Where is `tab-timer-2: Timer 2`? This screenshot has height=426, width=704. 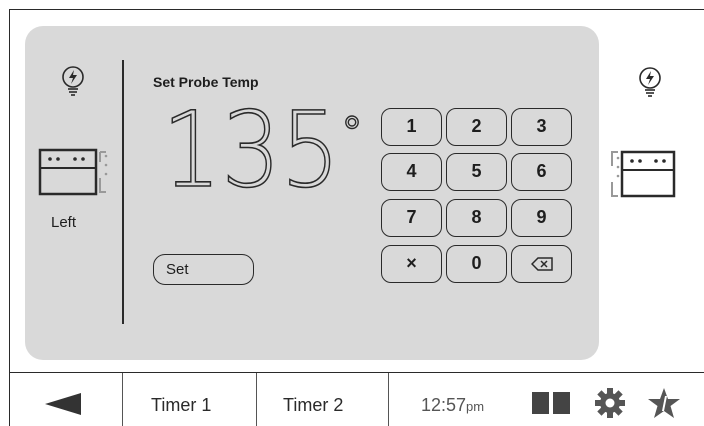 tab-timer-2: Timer 2 is located at coordinates (322, 399).